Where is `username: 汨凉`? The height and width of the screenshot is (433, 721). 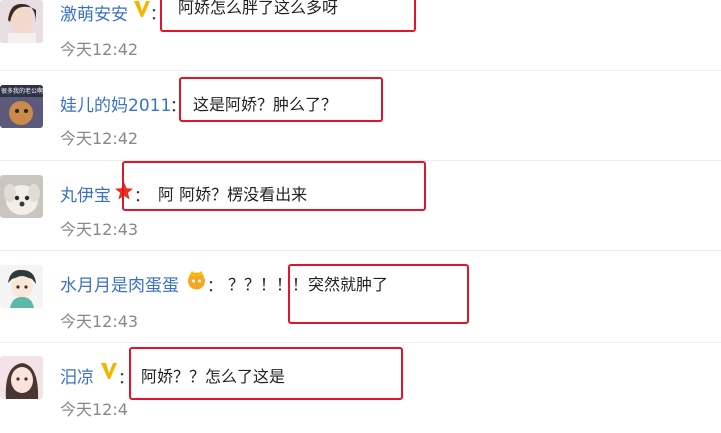
username: 汨凉 is located at coordinates (77, 375).